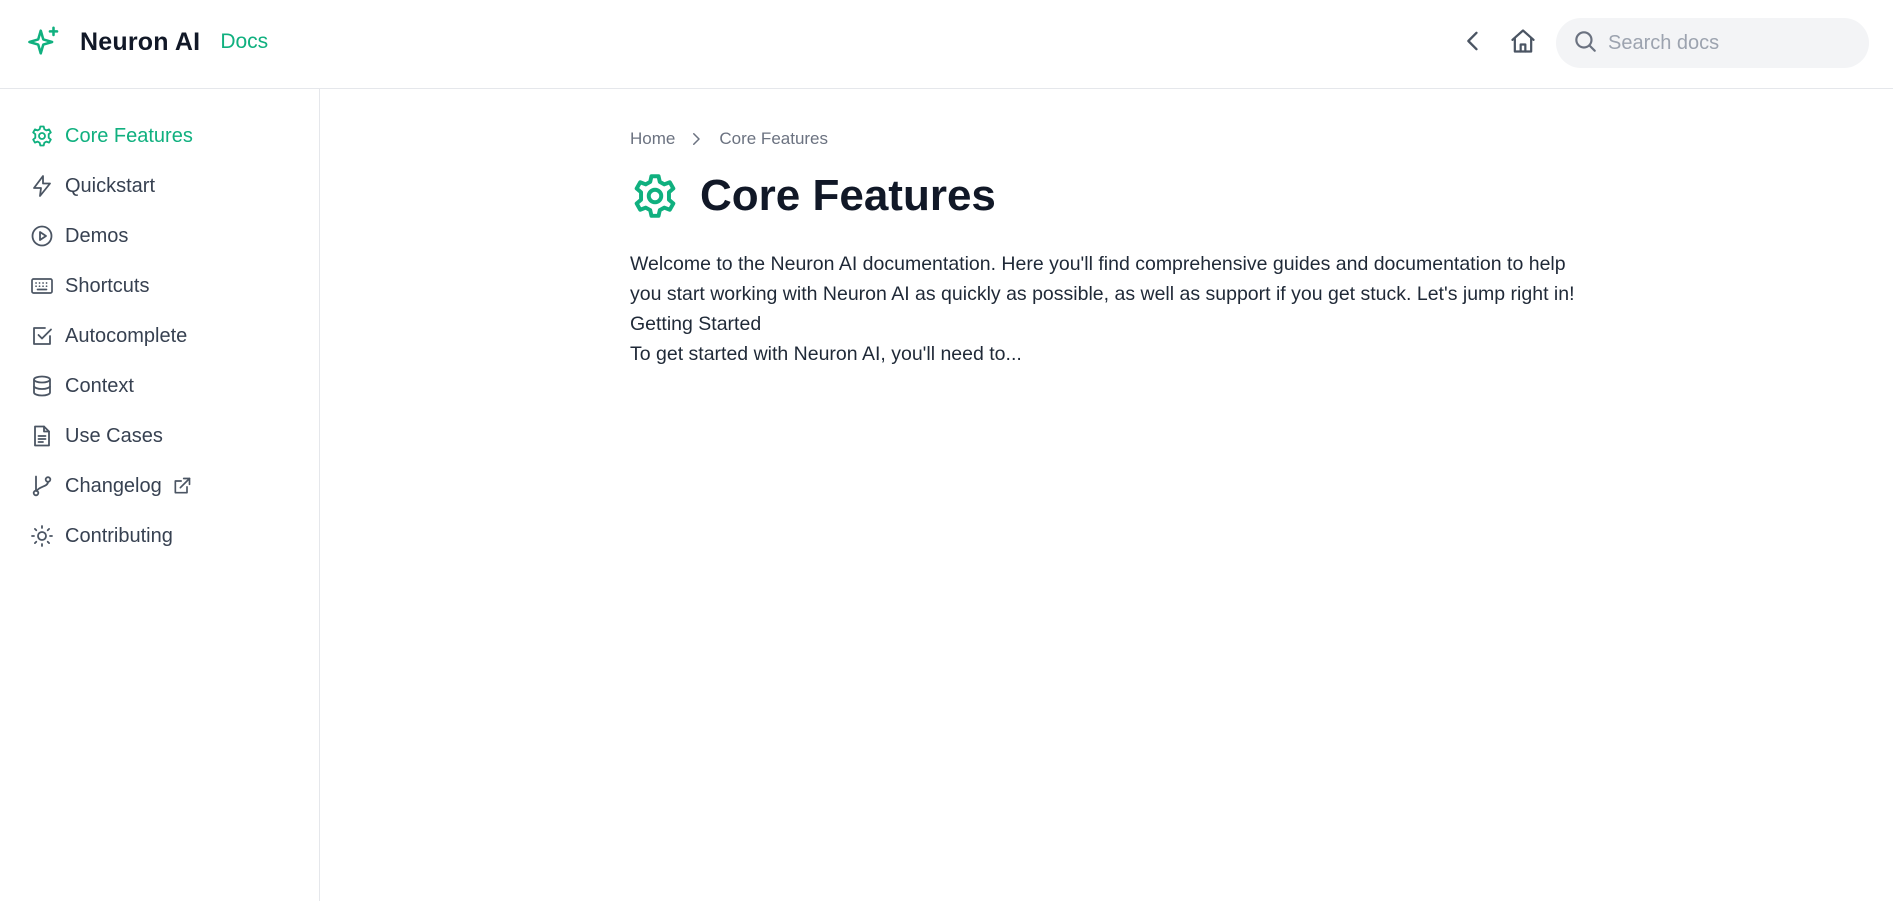 This screenshot has height=901, width=1893. I want to click on sidebar-item-label: Demos, so click(97, 235).